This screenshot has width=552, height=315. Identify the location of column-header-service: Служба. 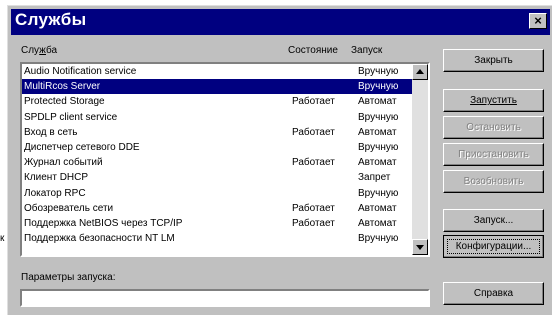
(39, 50).